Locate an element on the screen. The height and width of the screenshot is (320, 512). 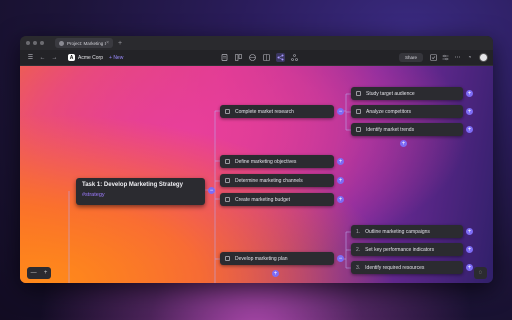
child-label: Identify required resources is located at coordinates (395, 267).